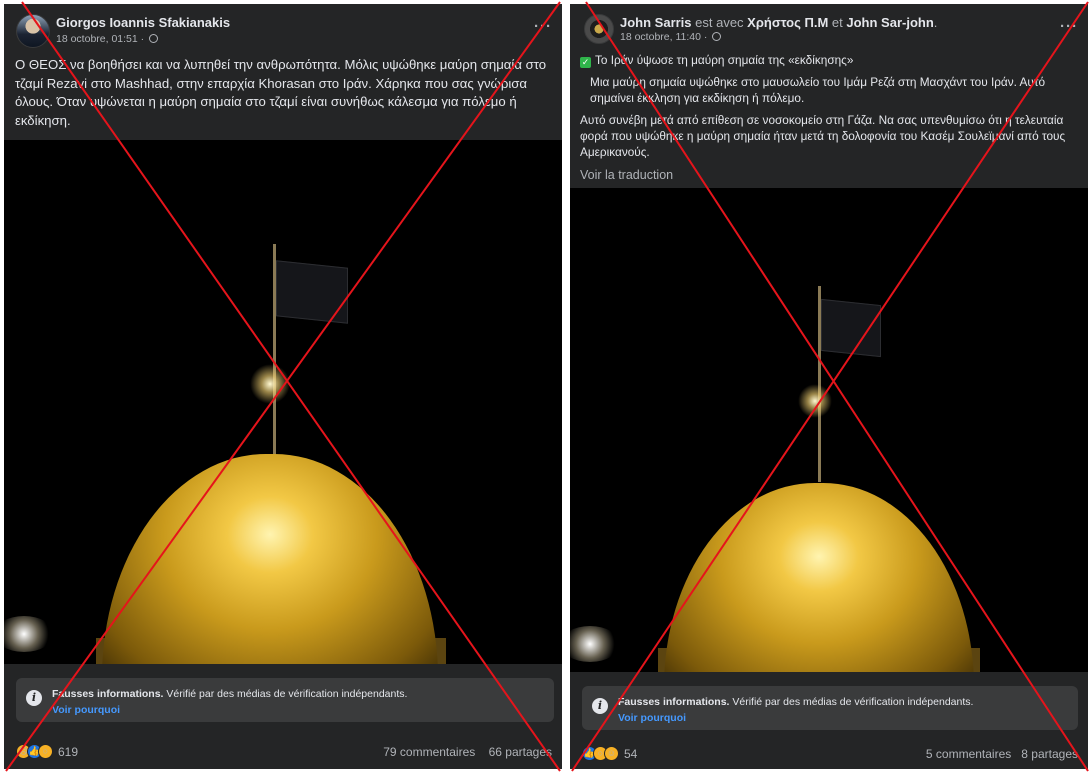  What do you see at coordinates (45, 751) in the screenshot?
I see `wow-reaction-icon: ○` at bounding box center [45, 751].